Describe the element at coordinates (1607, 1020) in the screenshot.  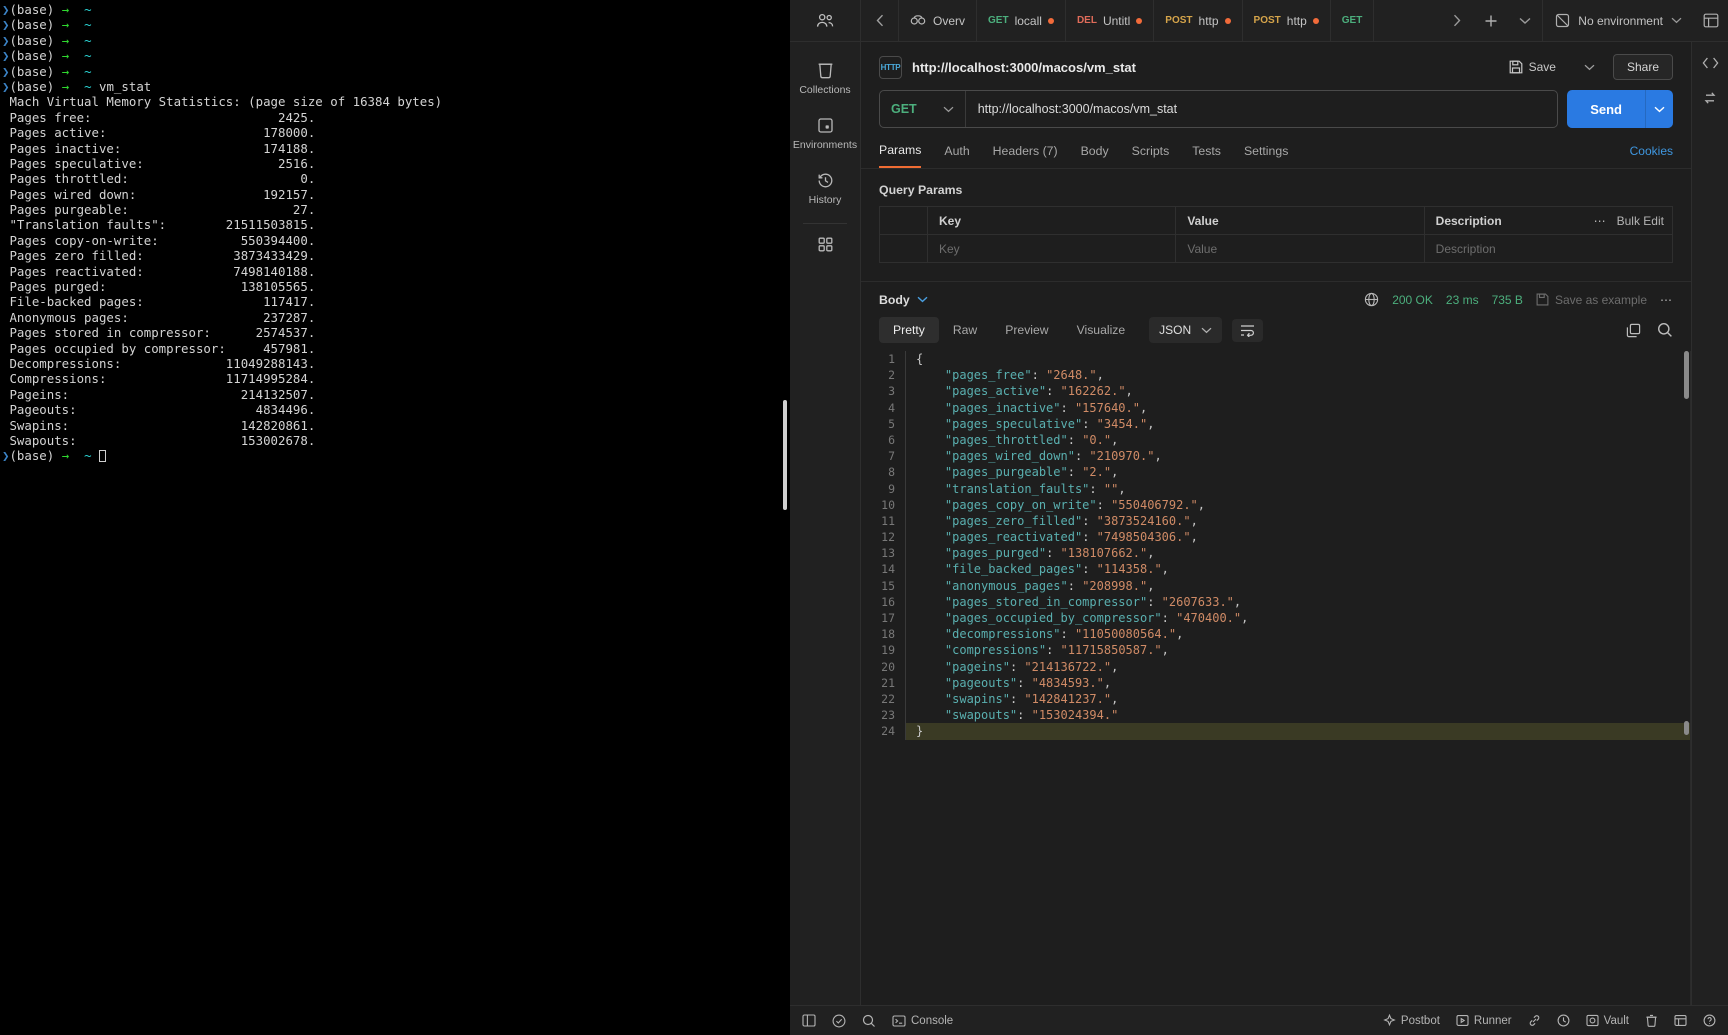
I see `status-item-vault: Vault` at that location.